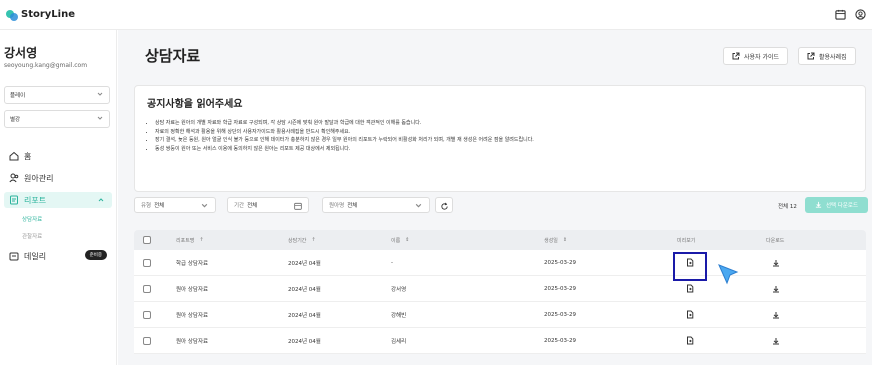 Image resolution: width=872 pixels, height=365 pixels. What do you see at coordinates (12, 15) in the screenshot?
I see `logo-mark-icon` at bounding box center [12, 15].